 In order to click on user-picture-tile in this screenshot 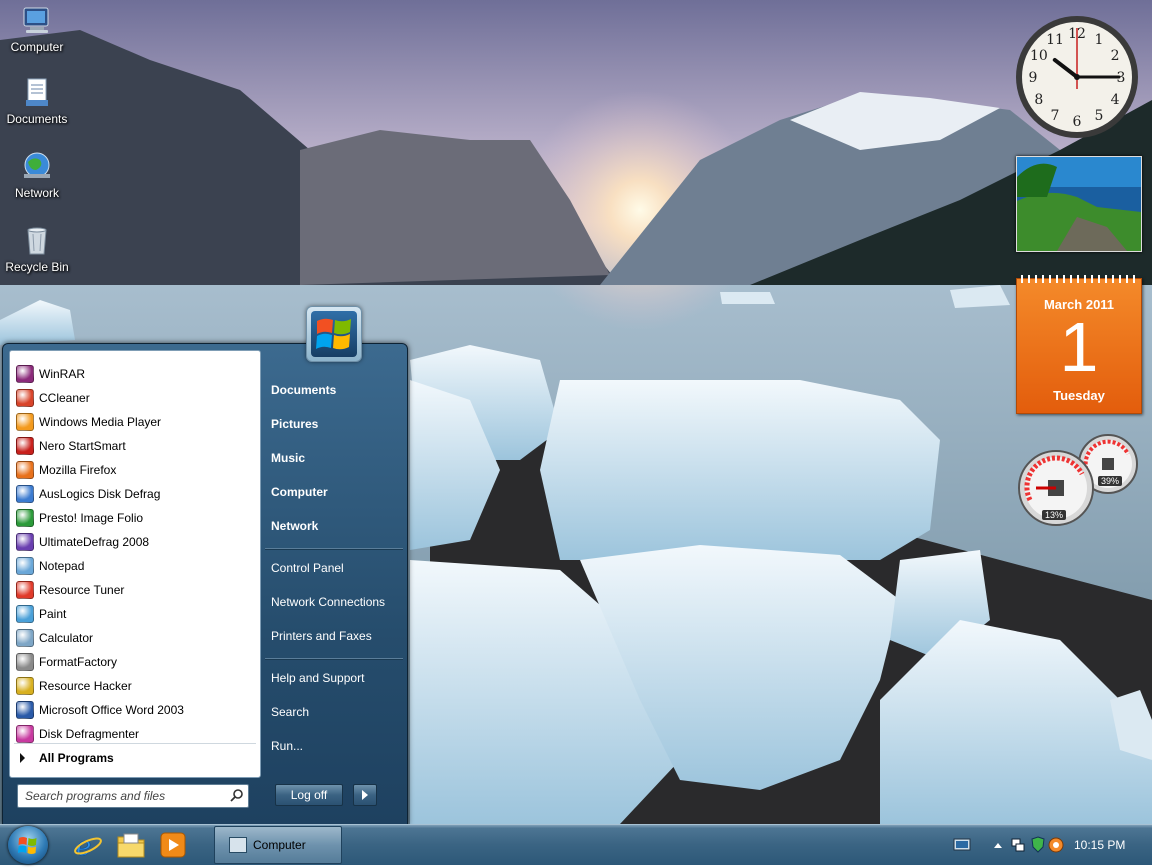, I will do `click(334, 334)`.